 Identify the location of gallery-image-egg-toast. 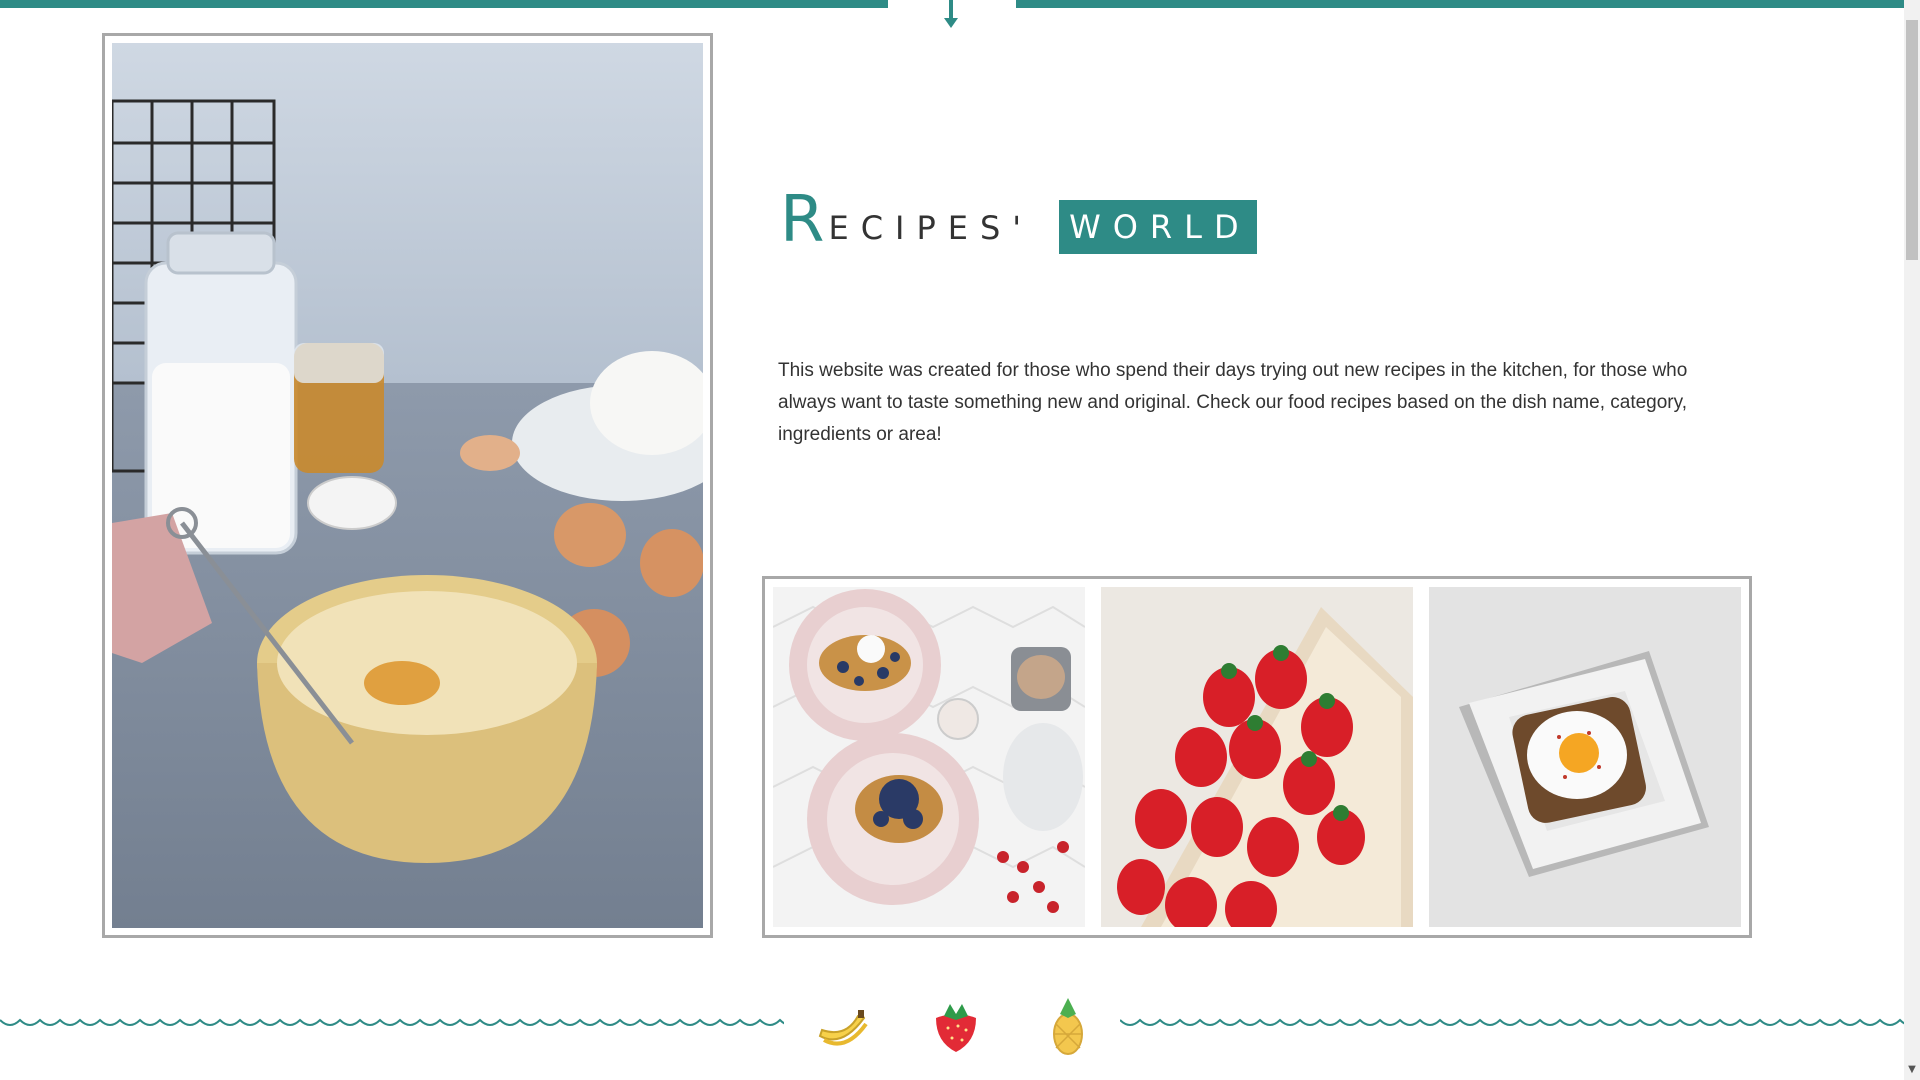
(1585, 757).